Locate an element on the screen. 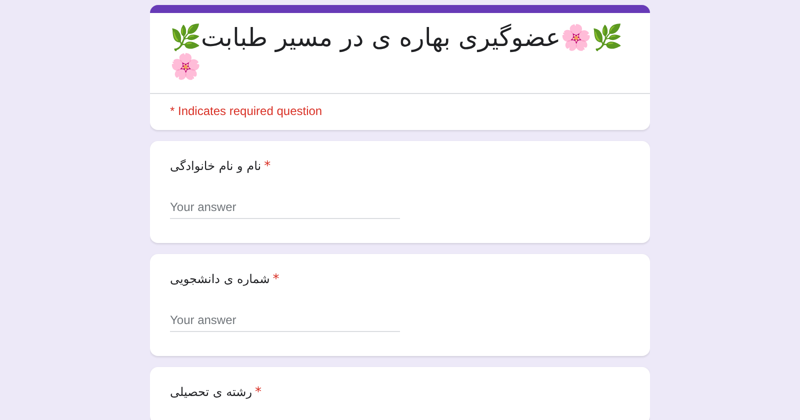 The image size is (800, 420). form-title: 🌿🌸عضوگیری بهاره ی در مسیر طبابت🌿🌸 is located at coordinates (397, 52).